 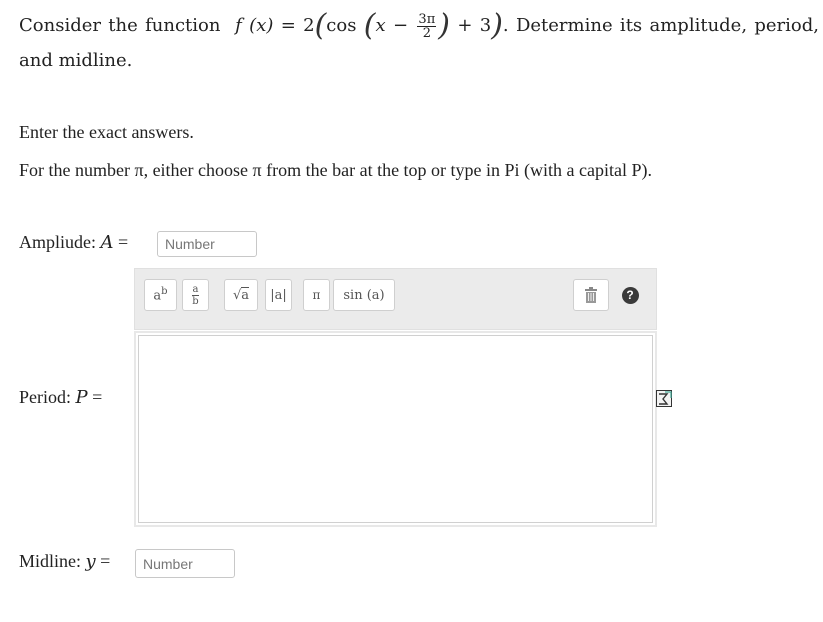 I want to click on period-label: Period: P =, so click(x=61, y=397).